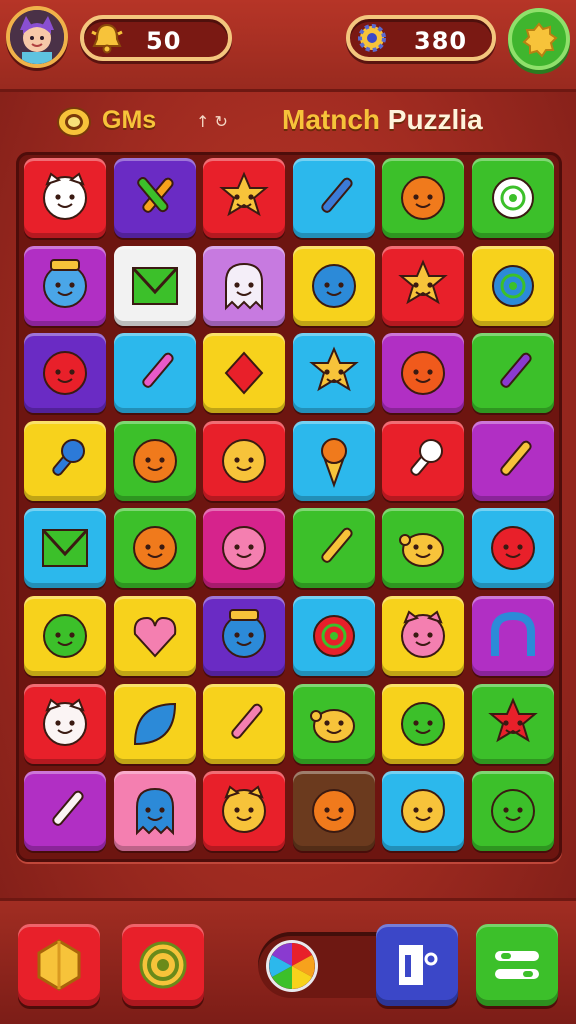 The height and width of the screenshot is (1024, 576). I want to click on candy-swirl-icon, so click(512, 198).